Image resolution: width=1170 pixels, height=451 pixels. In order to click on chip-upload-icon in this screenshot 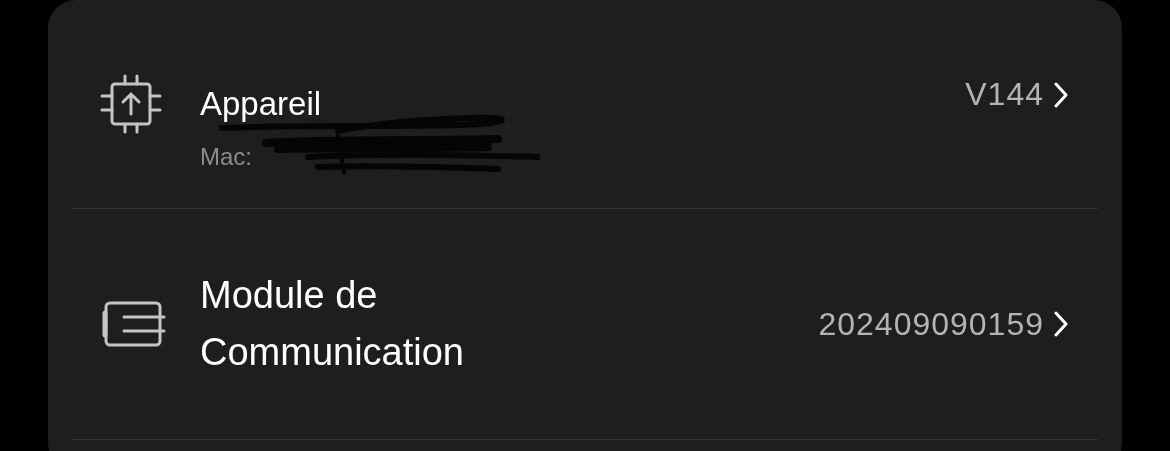, I will do `click(131, 104)`.